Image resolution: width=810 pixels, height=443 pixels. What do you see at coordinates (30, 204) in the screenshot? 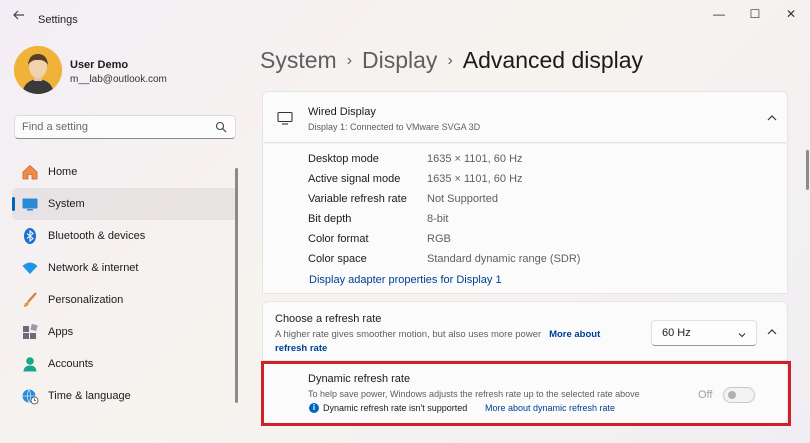
I see `system-icon` at bounding box center [30, 204].